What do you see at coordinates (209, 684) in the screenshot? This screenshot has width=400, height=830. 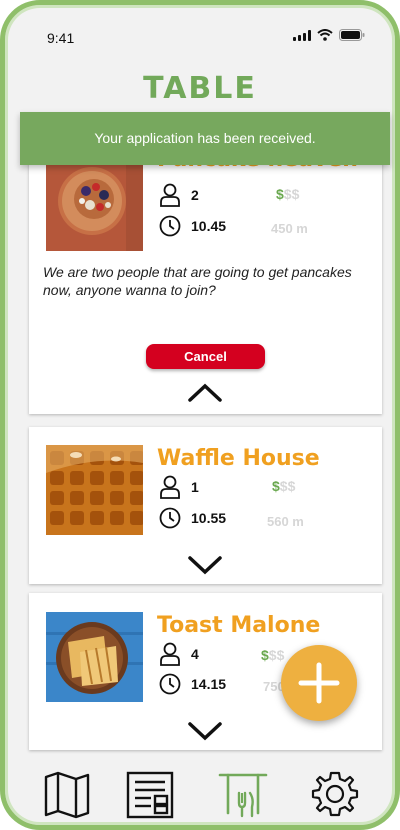 I see `time-value: 14.15` at bounding box center [209, 684].